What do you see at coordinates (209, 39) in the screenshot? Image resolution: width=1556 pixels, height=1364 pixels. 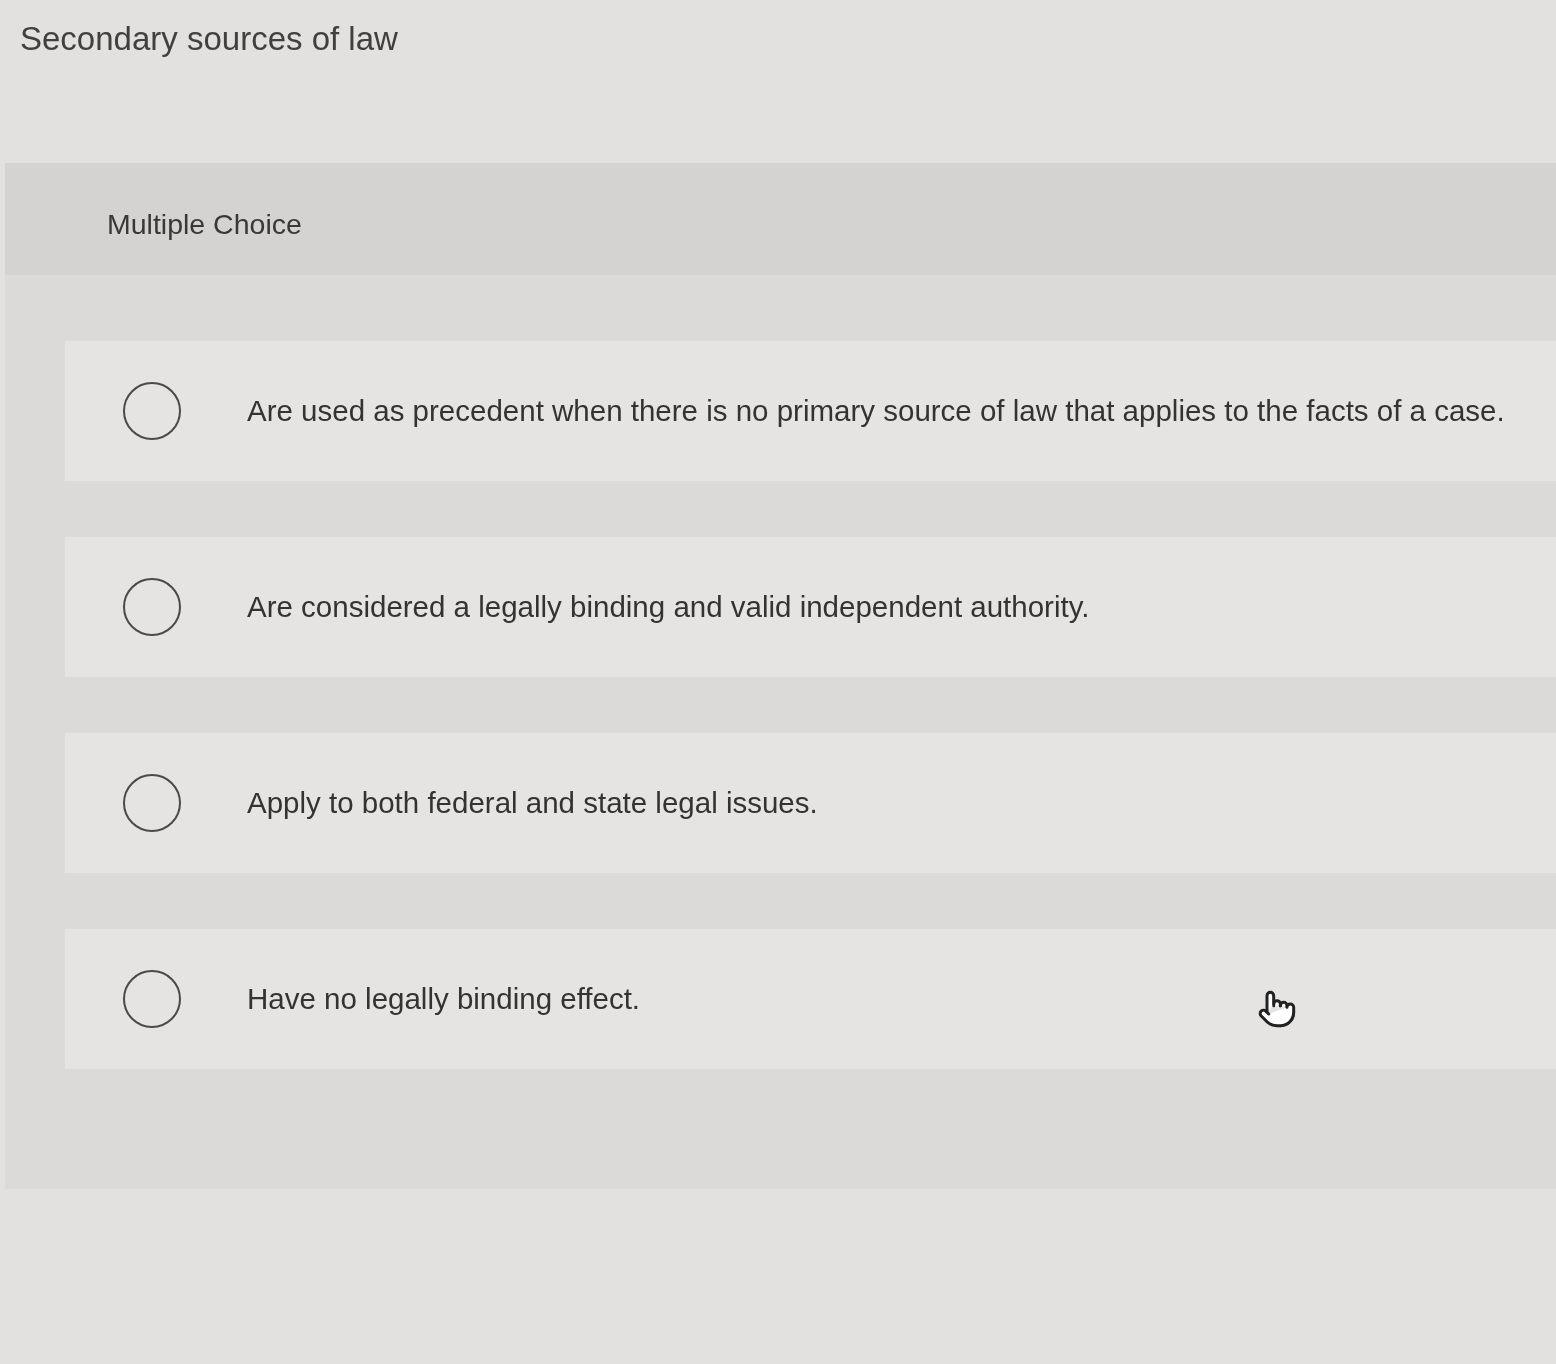 I see `page-title: Secondary sources of law` at bounding box center [209, 39].